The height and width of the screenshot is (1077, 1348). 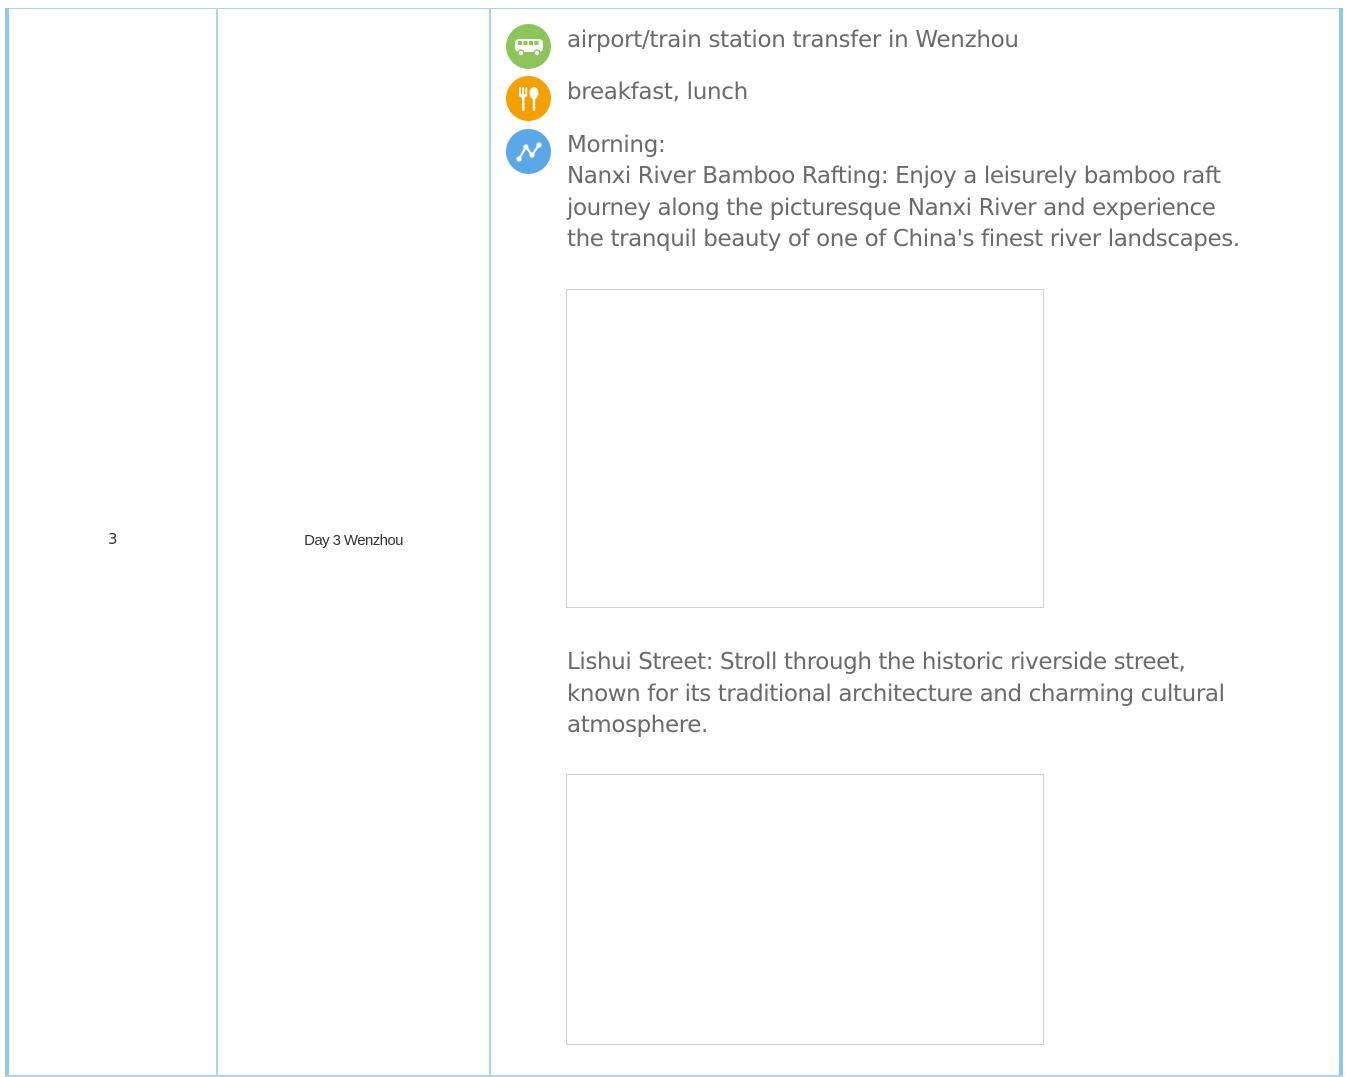 What do you see at coordinates (805, 909) in the screenshot?
I see `lishui-street-photo` at bounding box center [805, 909].